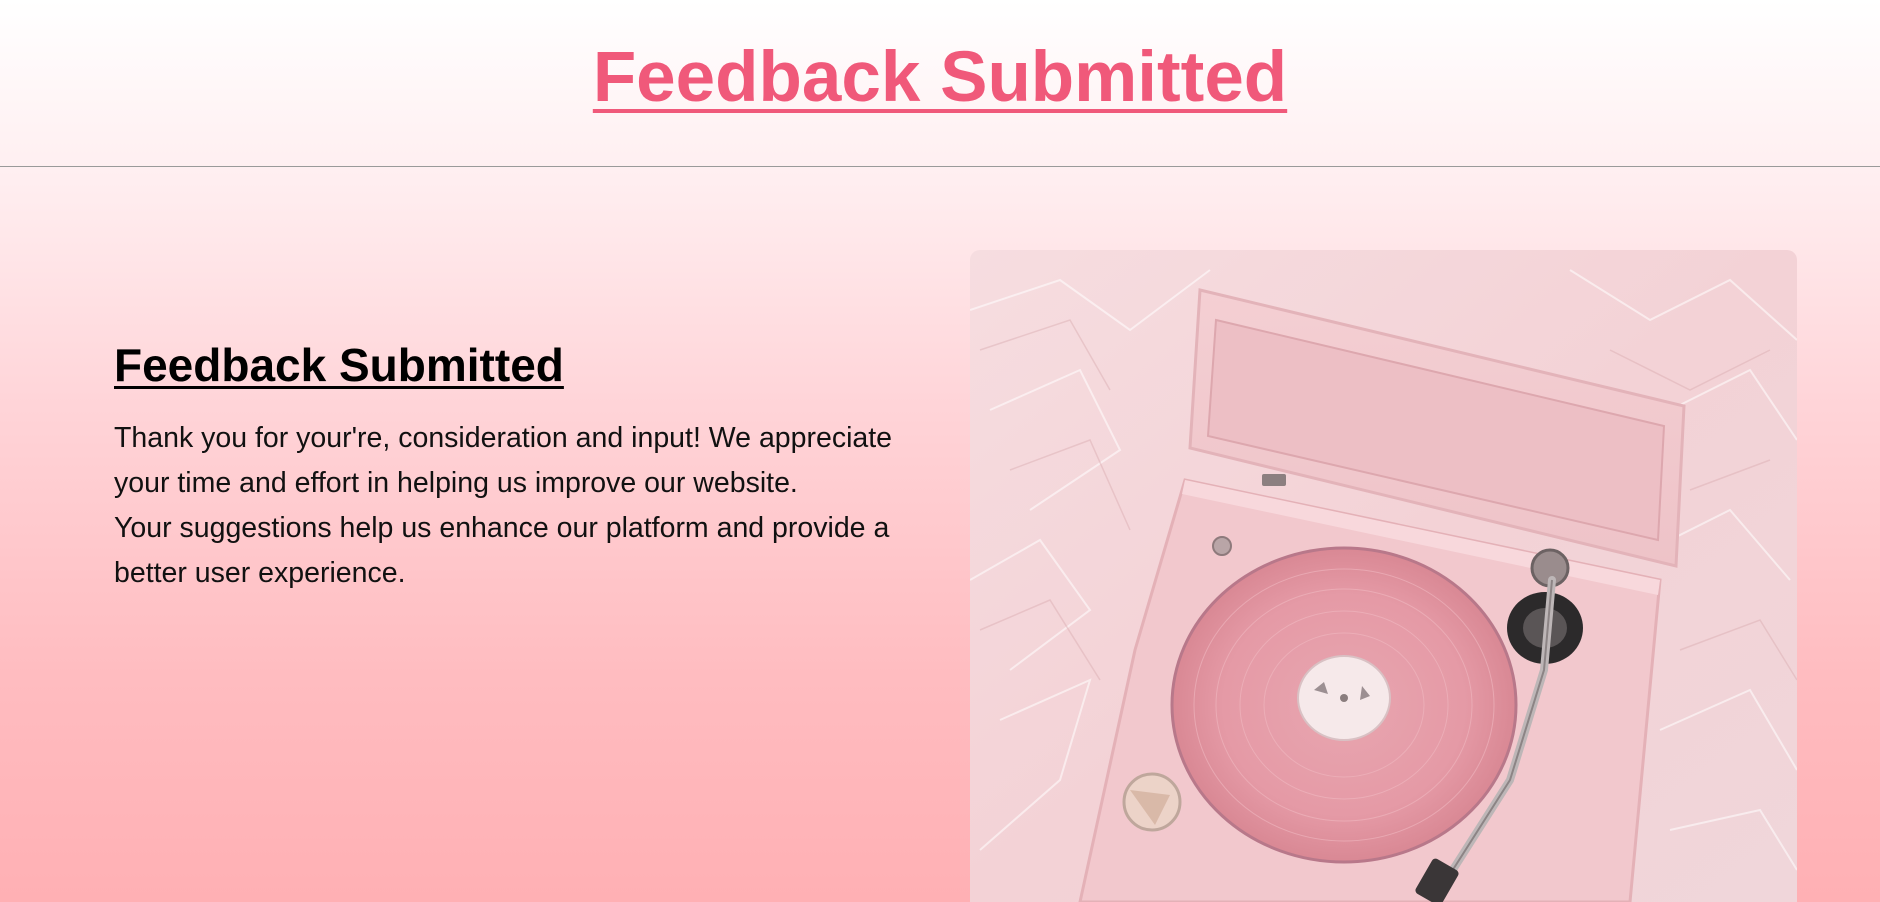 This screenshot has height=902, width=1880. I want to click on feedback-heading: Feedback Submitted, so click(339, 365).